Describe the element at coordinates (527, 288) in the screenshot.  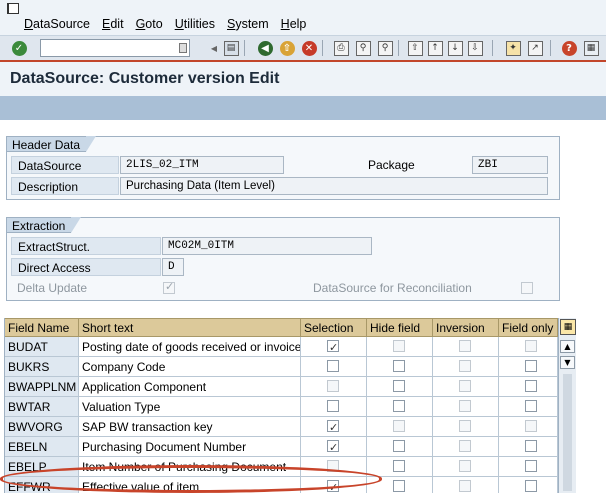
I see `reconciliation-checkbox` at that location.